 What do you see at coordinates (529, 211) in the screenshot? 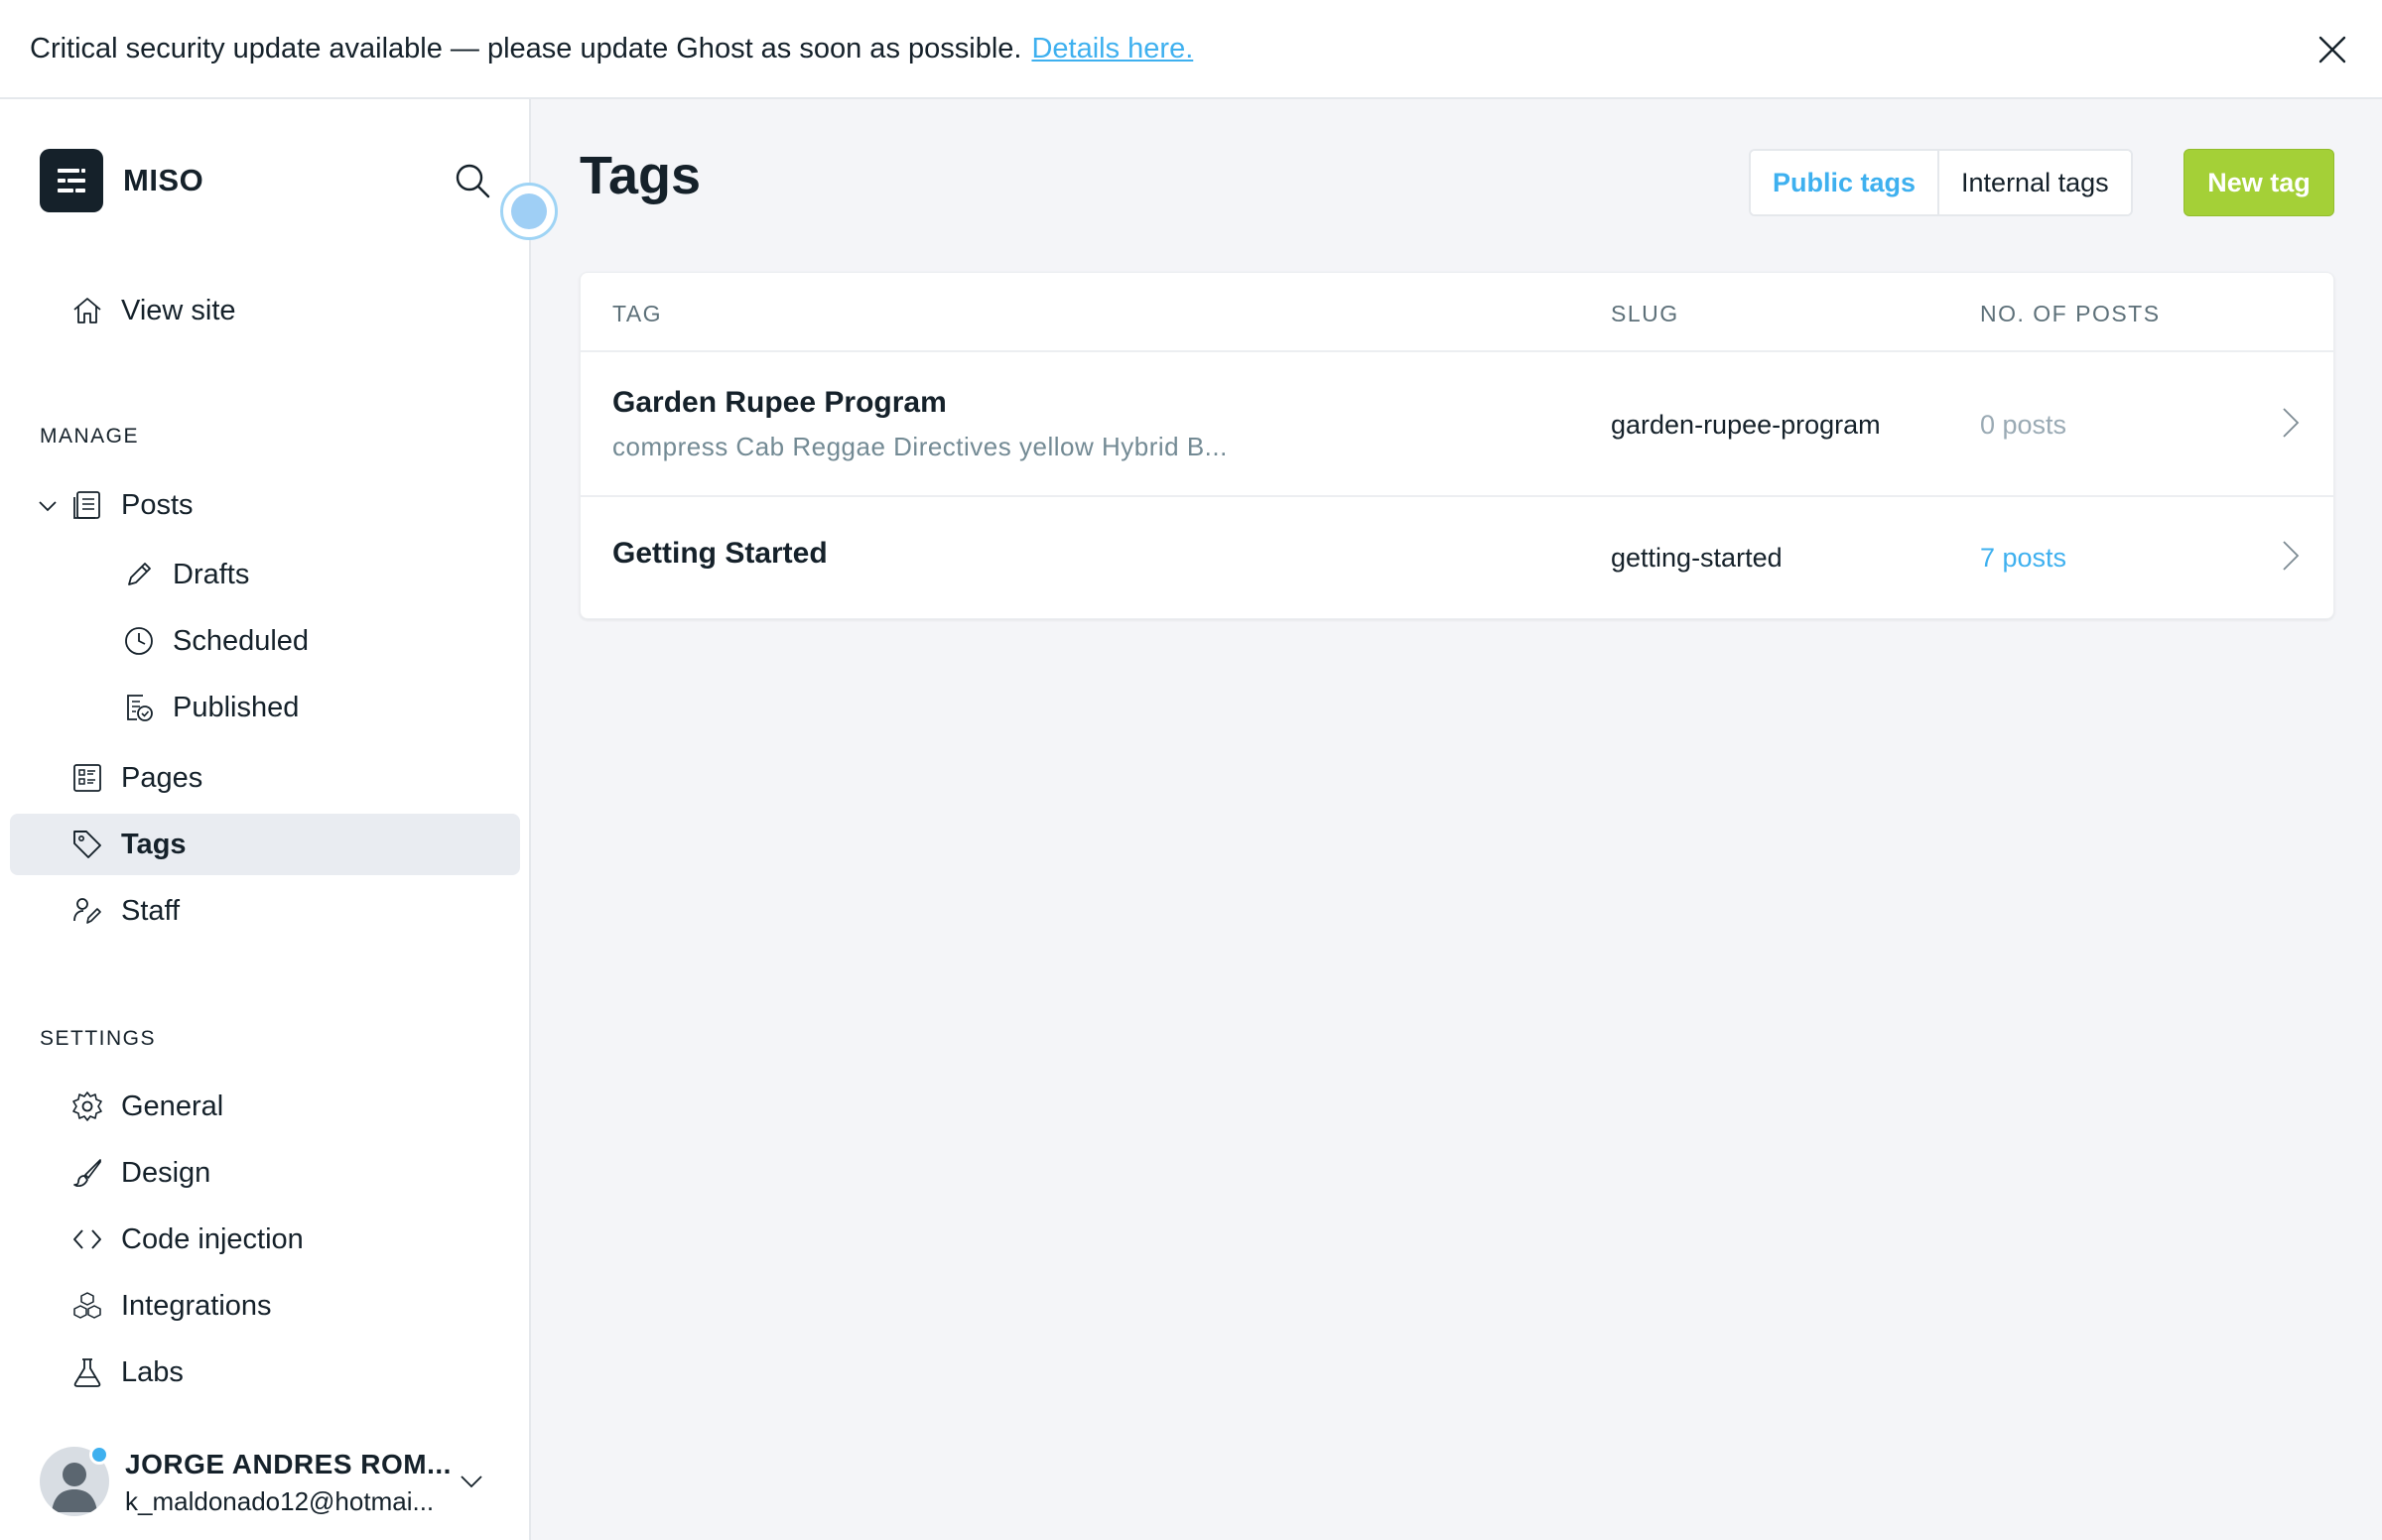
I see `onboarding-pulse` at bounding box center [529, 211].